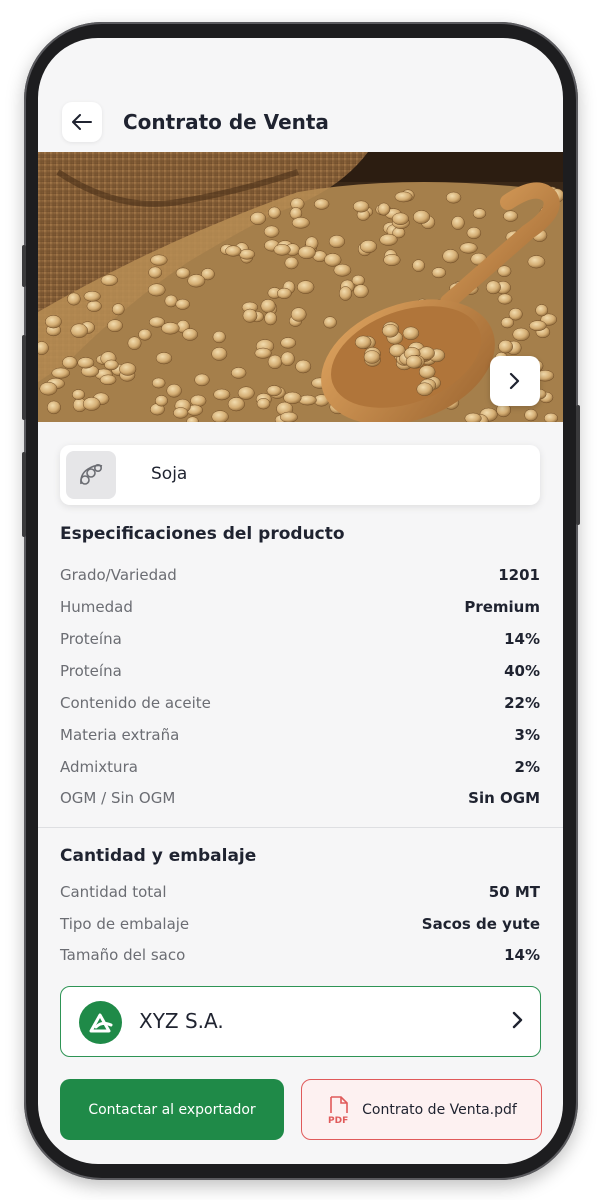  Describe the element at coordinates (300, 610) in the screenshot. I see `spec-row: Humedad Premium` at that location.